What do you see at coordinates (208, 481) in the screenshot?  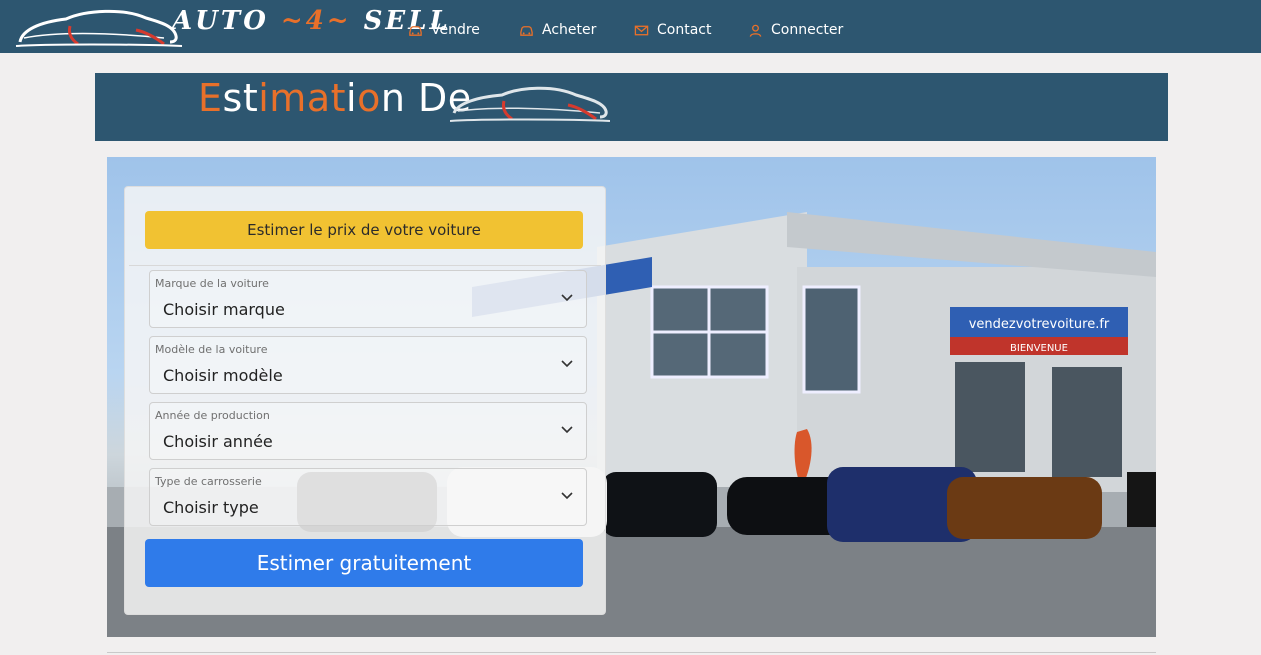 I see `body-type-select-label: Type de carrosserie` at bounding box center [208, 481].